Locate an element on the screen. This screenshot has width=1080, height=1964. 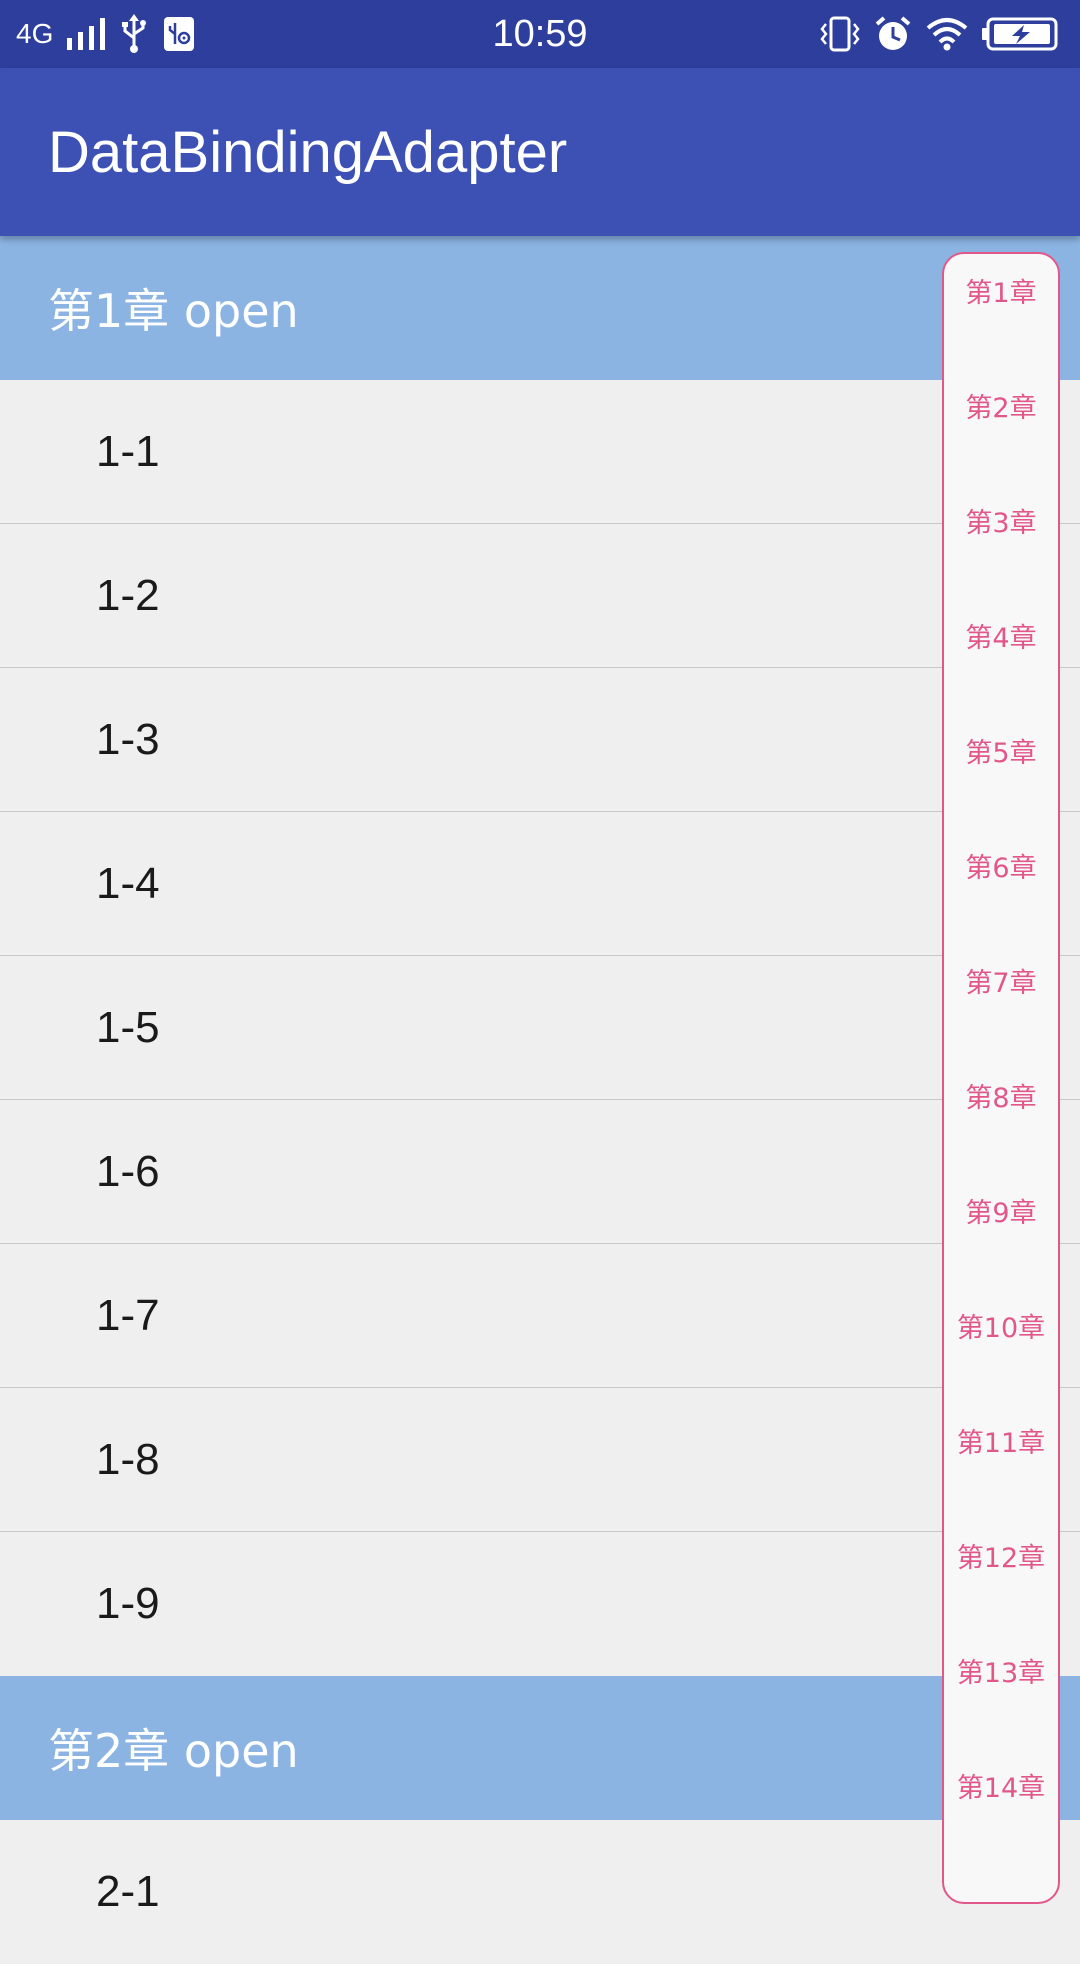
list-item: 1-8 is located at coordinates (540, 1460).